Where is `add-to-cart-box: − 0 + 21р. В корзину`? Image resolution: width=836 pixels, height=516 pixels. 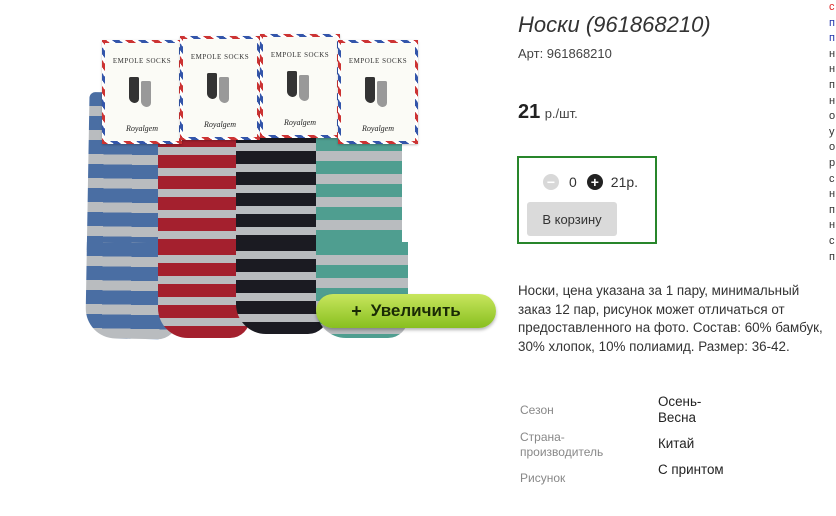
add-to-cart-box: − 0 + 21р. В корзину is located at coordinates (587, 200).